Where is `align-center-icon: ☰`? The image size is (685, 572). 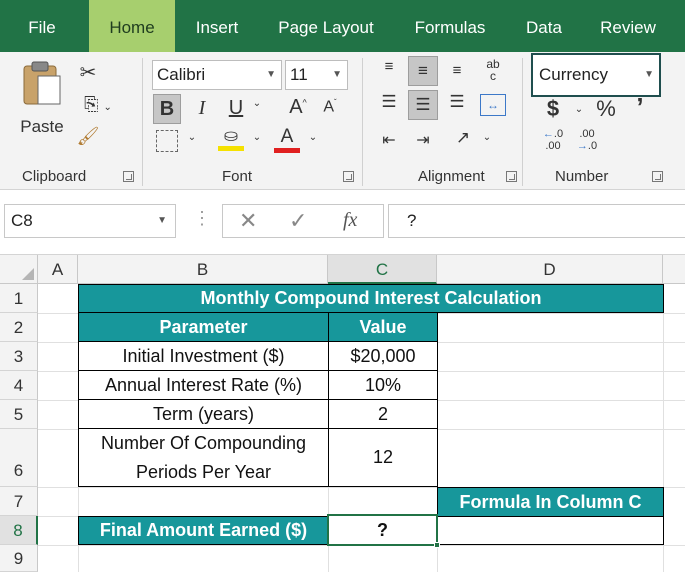 align-center-icon: ☰ is located at coordinates (423, 105).